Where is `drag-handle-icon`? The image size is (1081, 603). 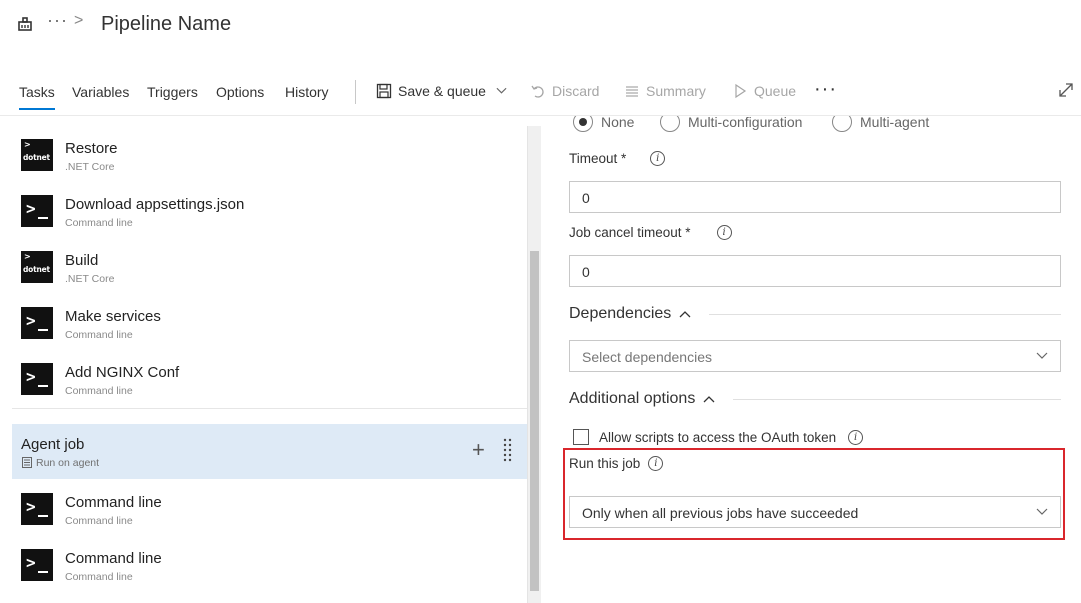 drag-handle-icon is located at coordinates (507, 451).